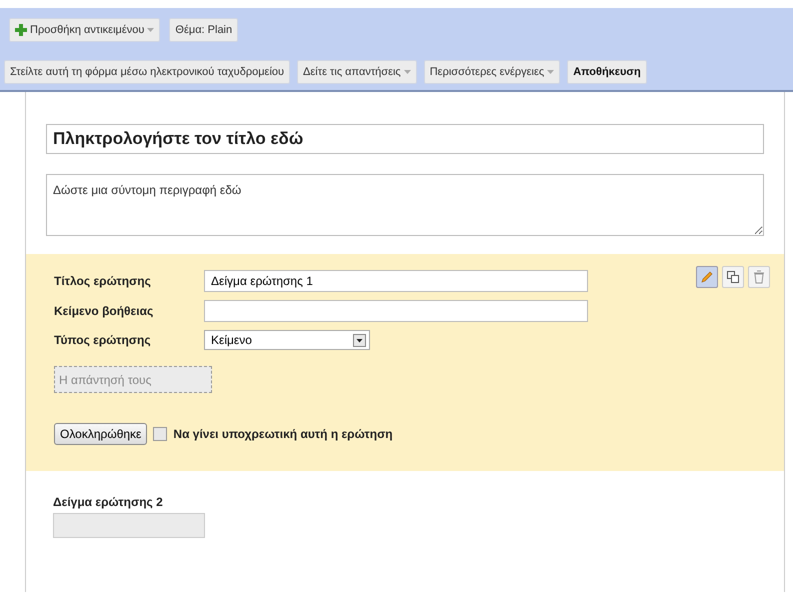 Image resolution: width=793 pixels, height=594 pixels. Describe the element at coordinates (396, 281) in the screenshot. I see `question-title-field: Δείγμα ερώτησης 1` at that location.